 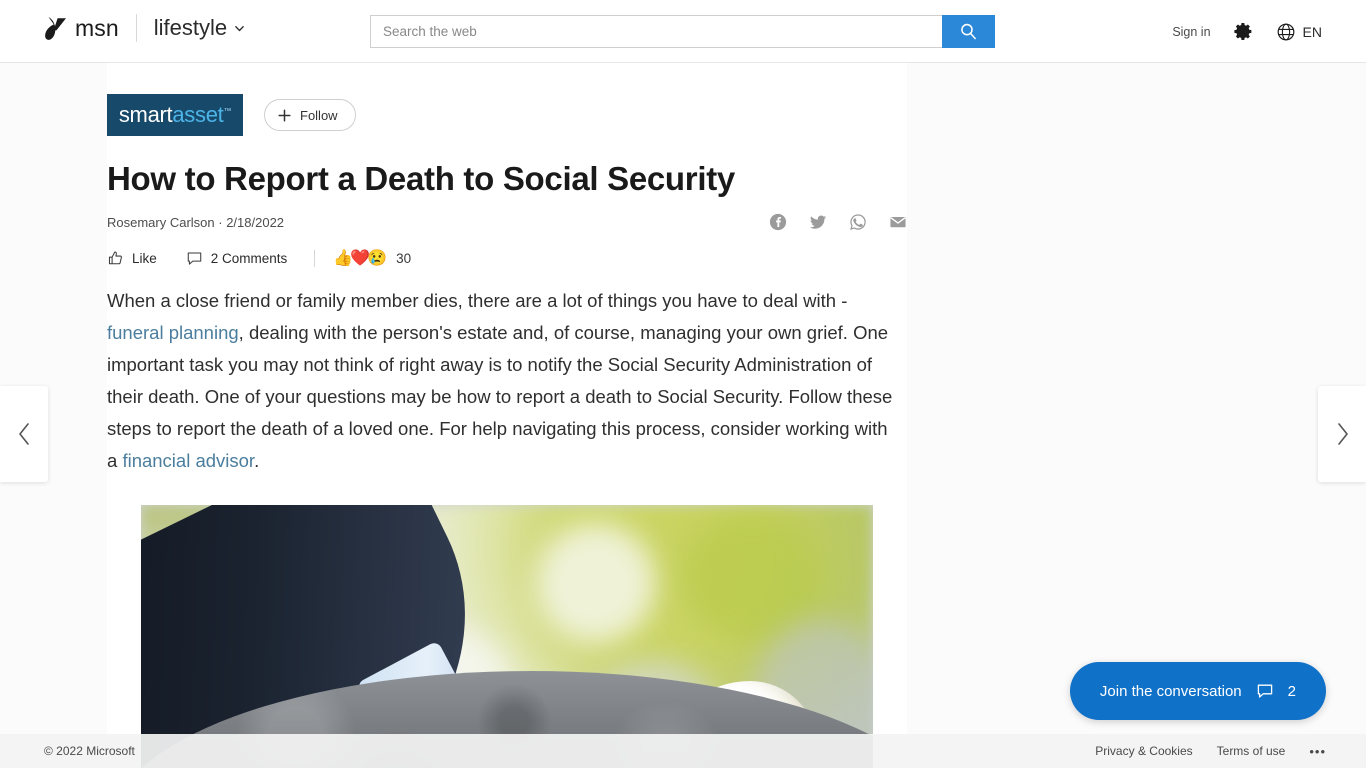 What do you see at coordinates (507, 222) in the screenshot?
I see `byline-row: Rosemary Carlson · 2/18/2022` at bounding box center [507, 222].